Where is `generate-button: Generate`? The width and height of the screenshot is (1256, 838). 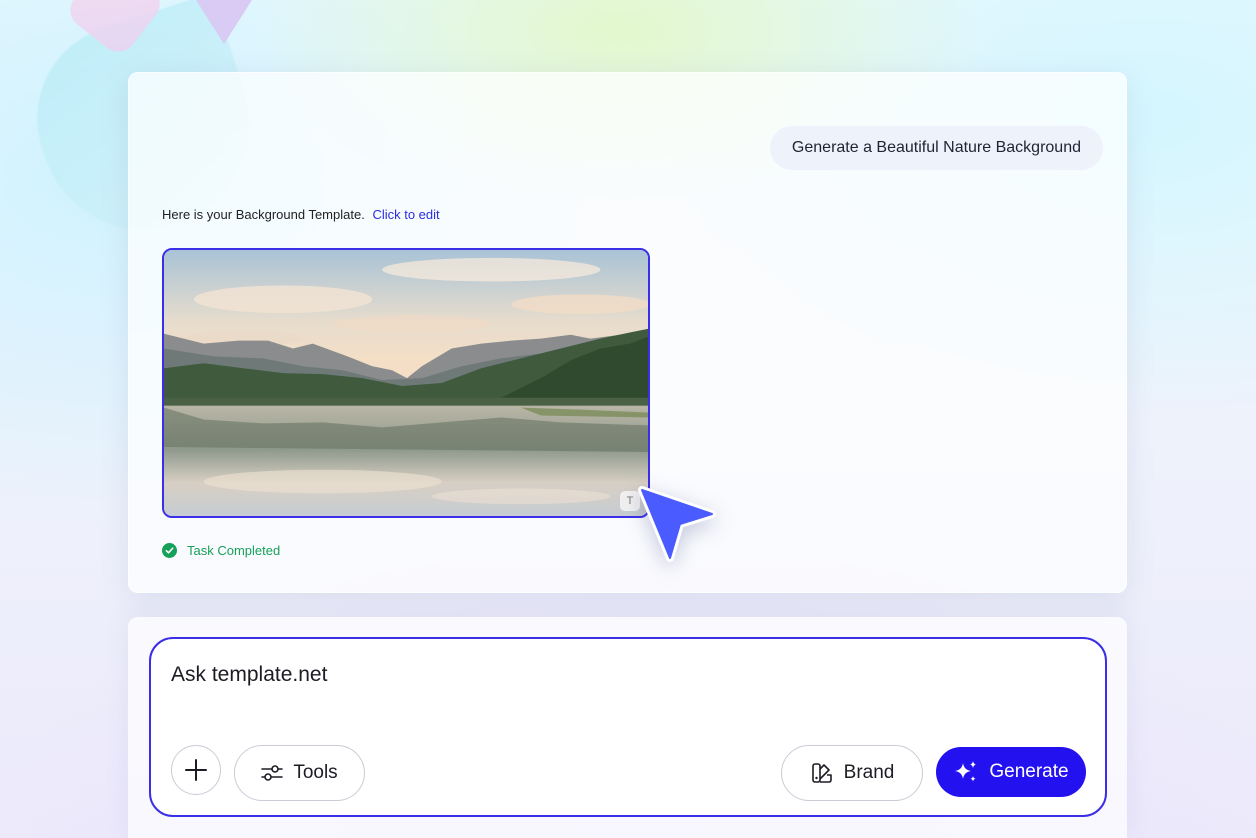
generate-button: Generate is located at coordinates (1011, 772).